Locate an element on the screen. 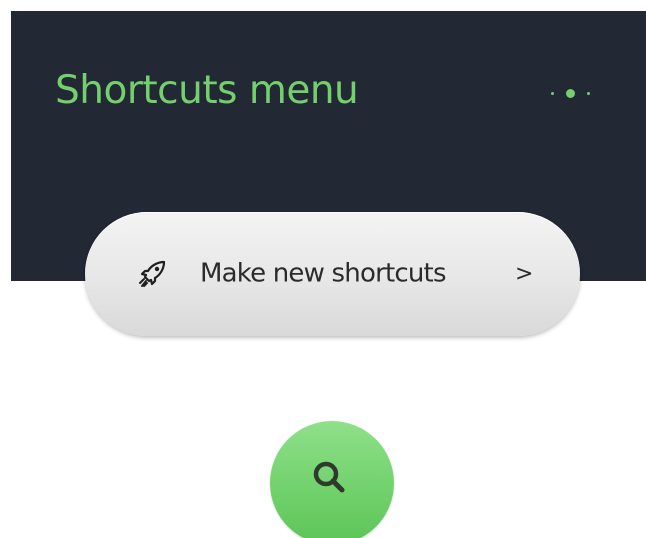 The height and width of the screenshot is (538, 646). page-indicator is located at coordinates (570, 93).